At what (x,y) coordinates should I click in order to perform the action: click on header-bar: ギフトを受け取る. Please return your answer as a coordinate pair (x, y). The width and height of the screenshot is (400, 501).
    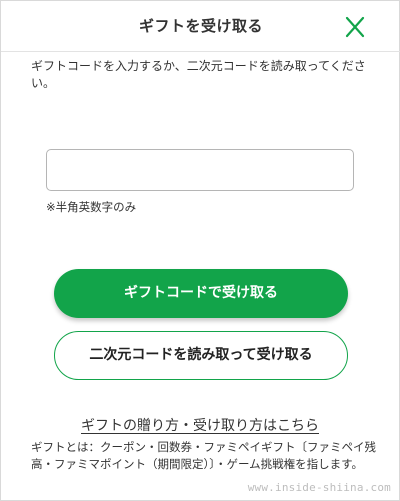
    Looking at the image, I should click on (200, 26).